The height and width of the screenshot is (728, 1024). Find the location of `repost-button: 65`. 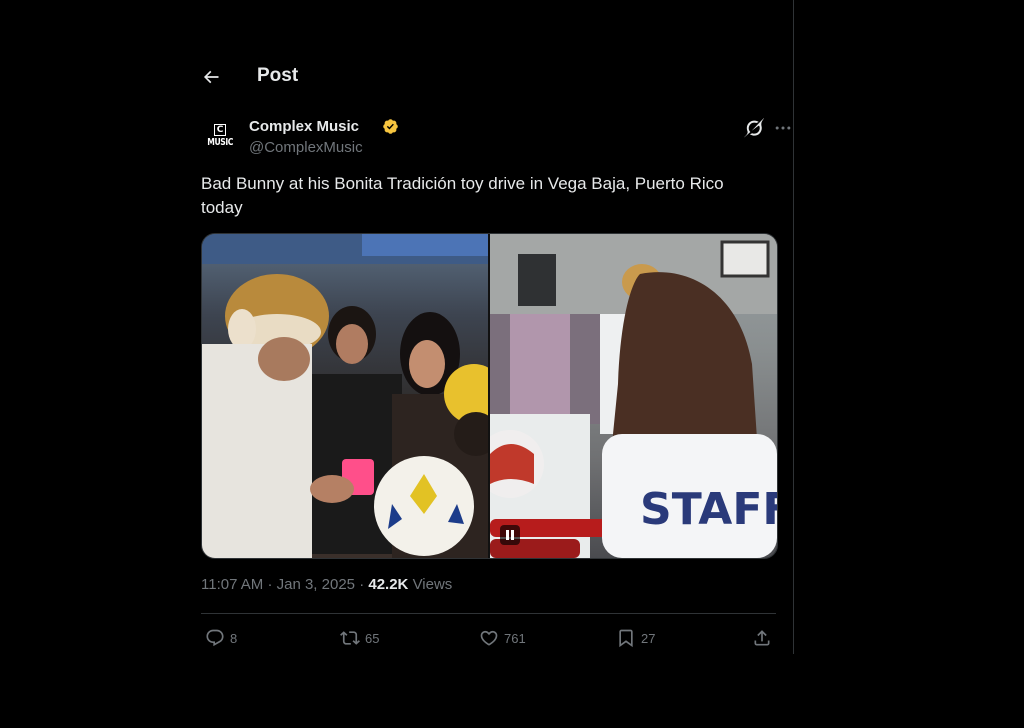

repost-button: 65 is located at coordinates (359, 638).